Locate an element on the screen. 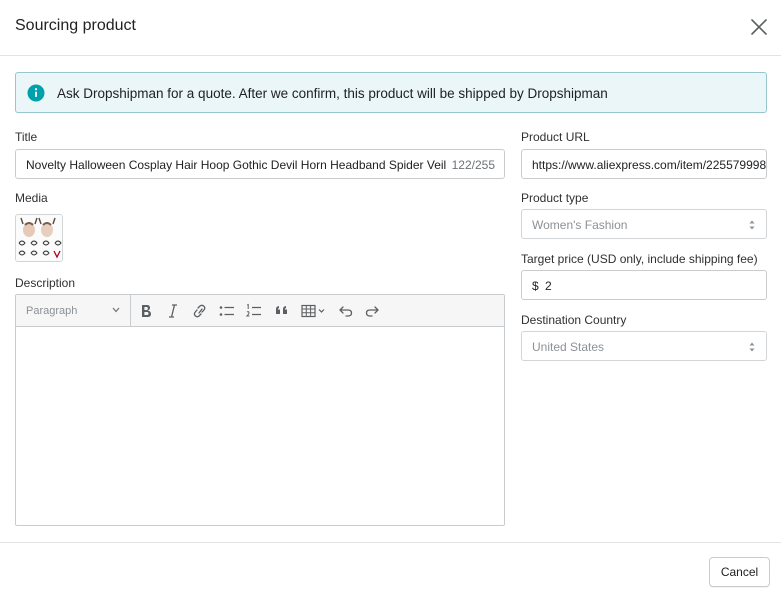 This screenshot has width=781, height=595. italic-icon is located at coordinates (173, 311).